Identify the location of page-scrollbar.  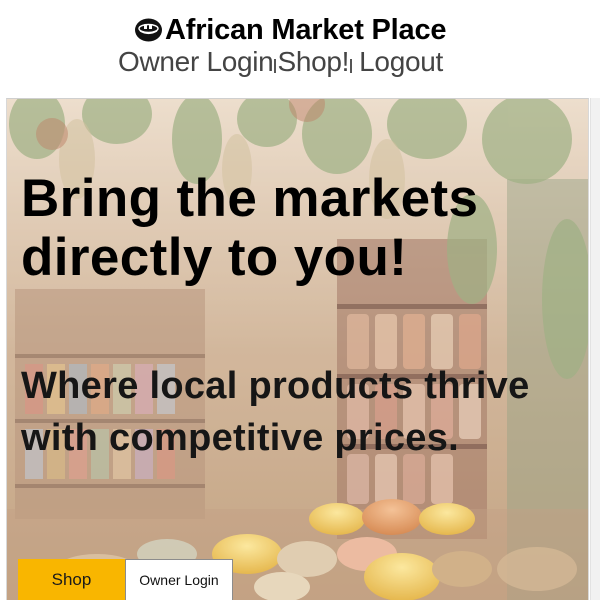
(595, 349).